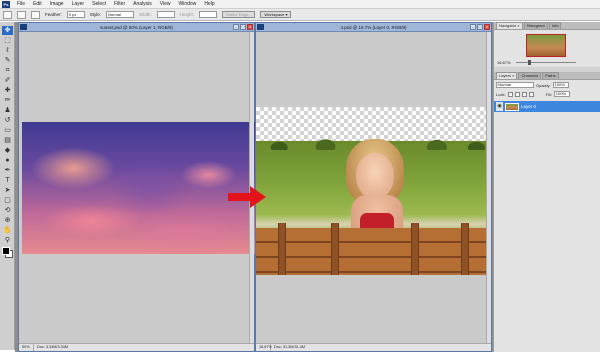 This screenshot has height=352, width=600. What do you see at coordinates (75, 14) in the screenshot?
I see `feather-input: 0 px` at bounding box center [75, 14].